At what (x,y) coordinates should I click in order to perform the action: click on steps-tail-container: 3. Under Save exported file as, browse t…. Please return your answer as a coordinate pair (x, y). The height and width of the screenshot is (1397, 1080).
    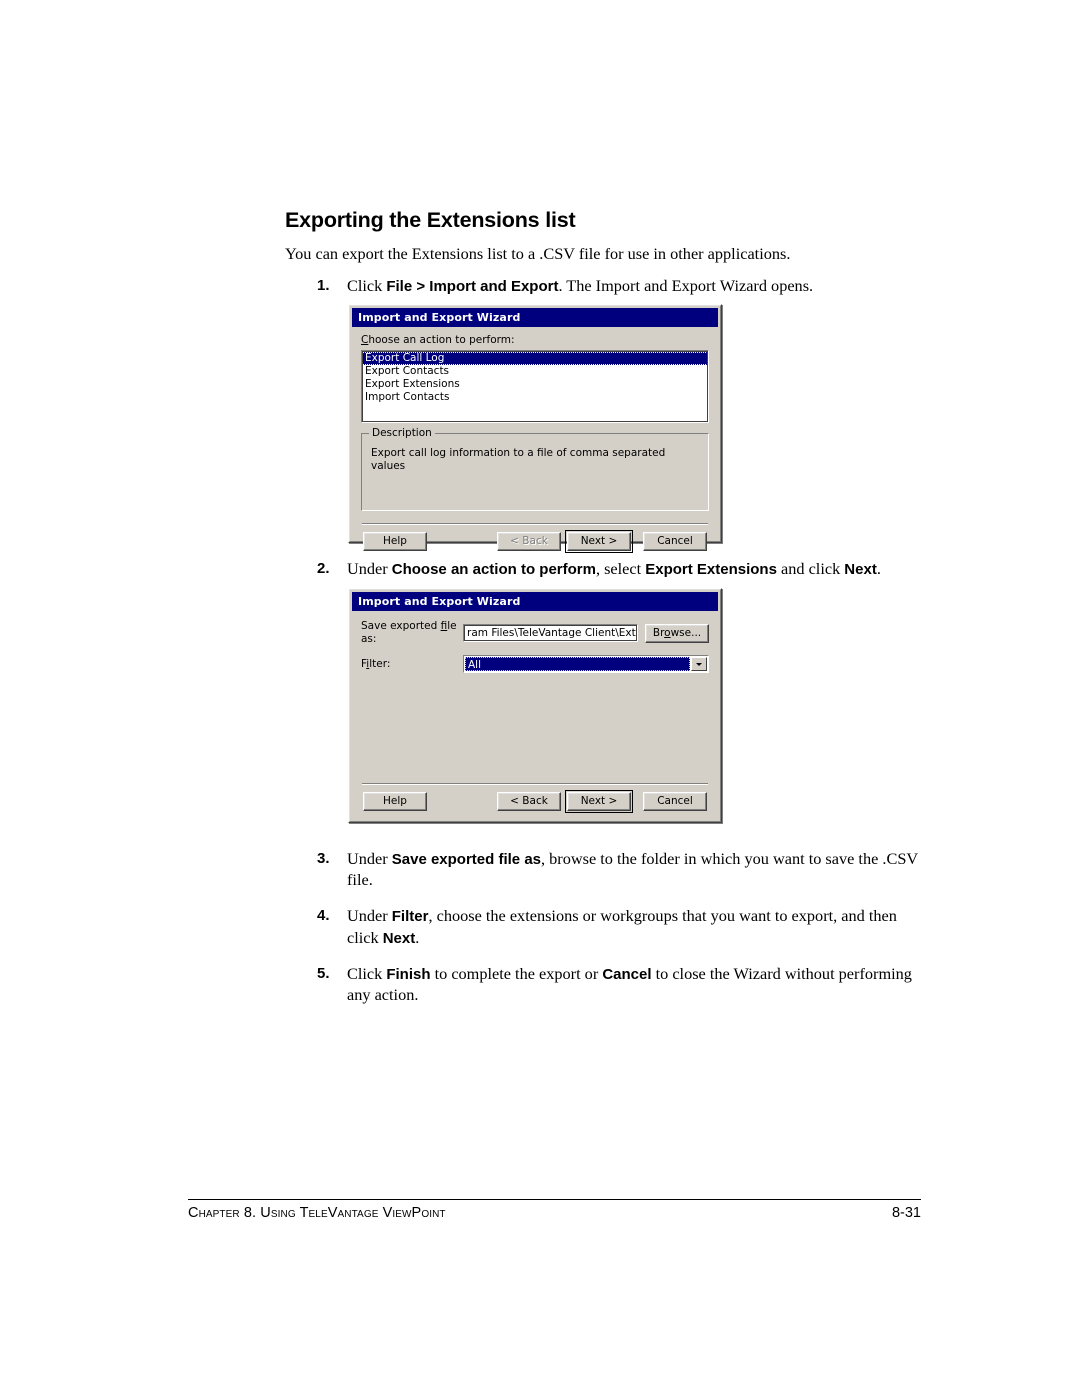
    Looking at the image, I should click on (605, 934).